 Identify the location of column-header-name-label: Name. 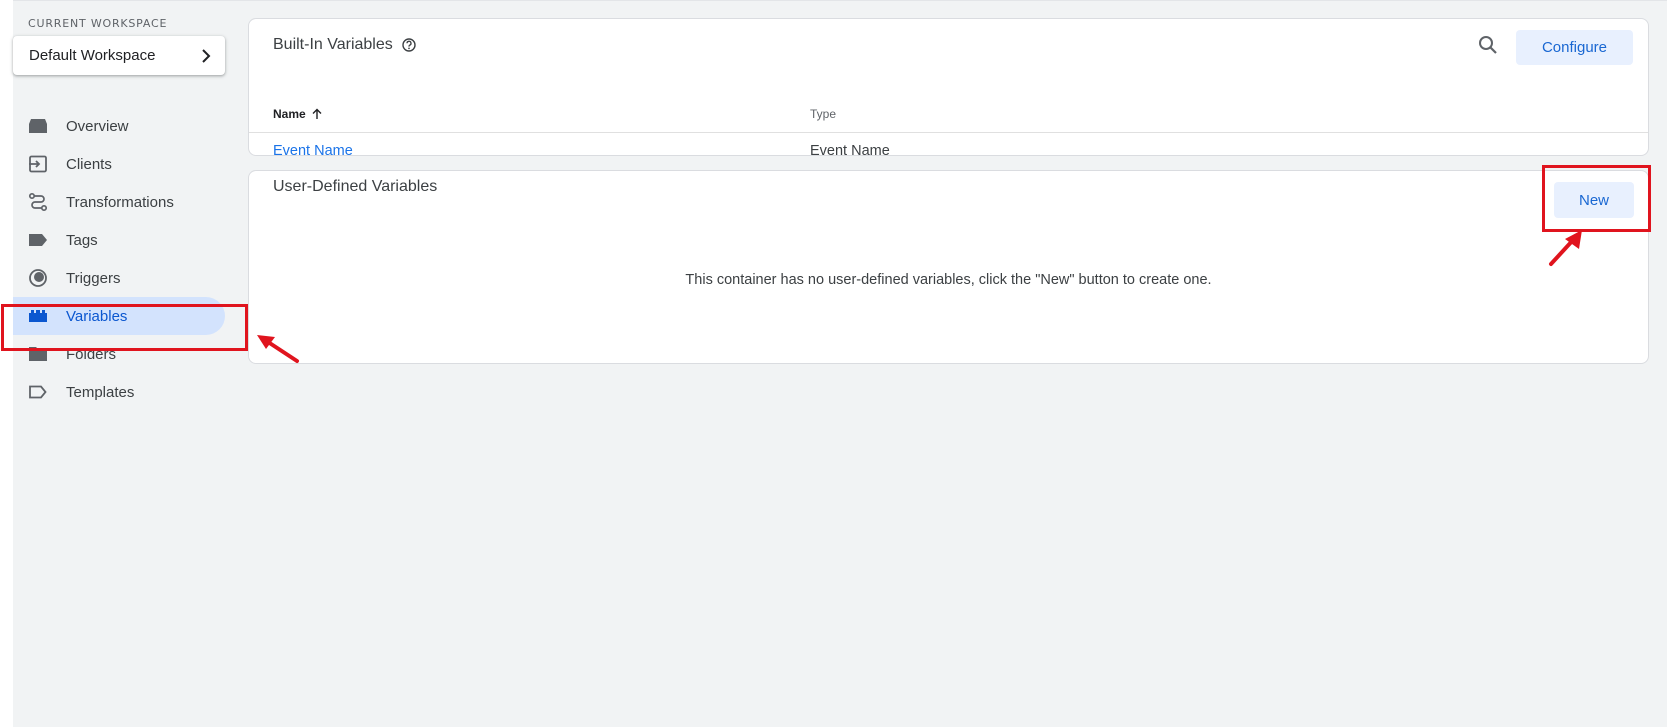
(289, 114).